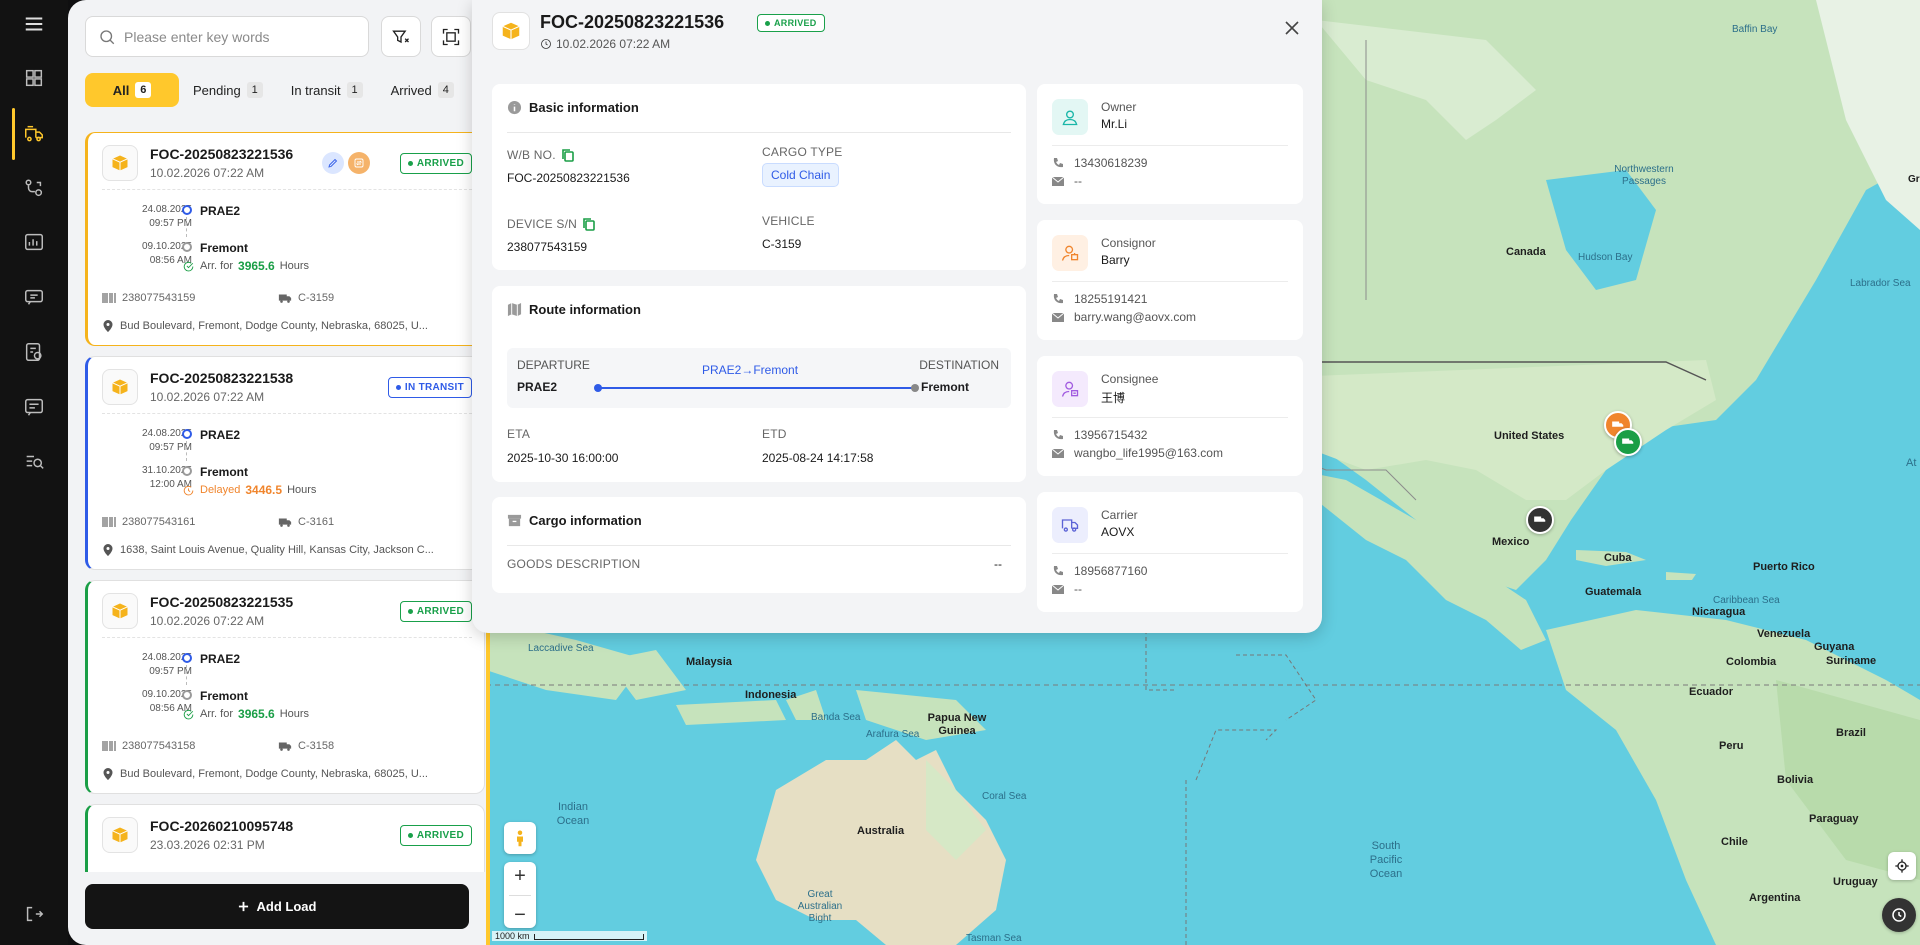 Image resolution: width=1920 pixels, height=945 pixels. I want to click on barcode-icon, so click(109, 298).